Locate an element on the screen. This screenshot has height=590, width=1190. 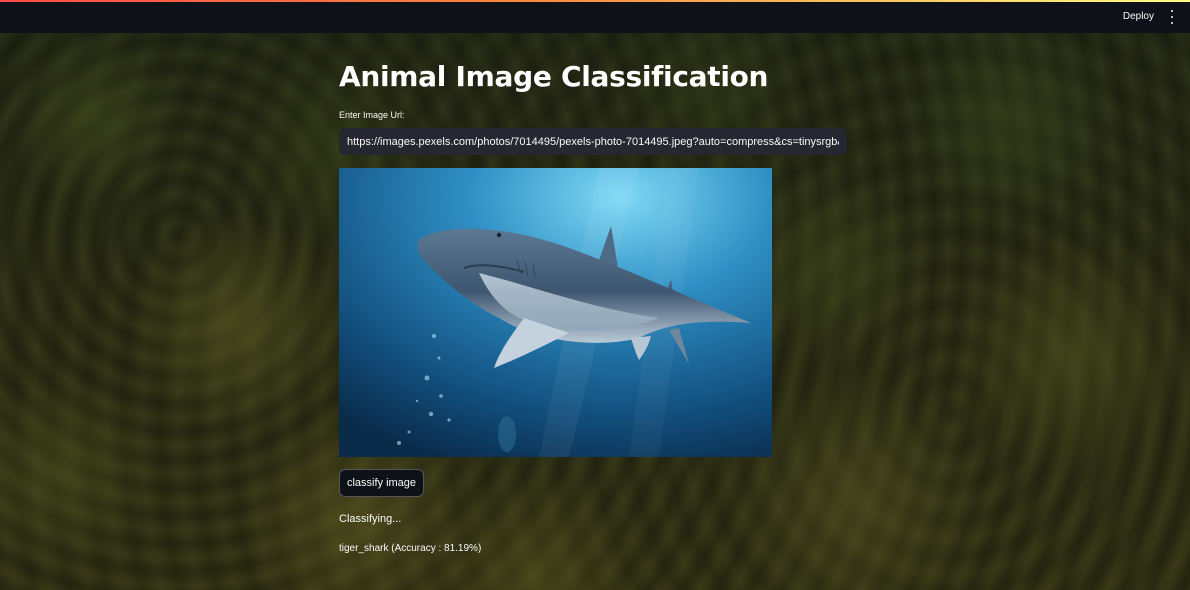
classify-image-button: classify image is located at coordinates (381, 483).